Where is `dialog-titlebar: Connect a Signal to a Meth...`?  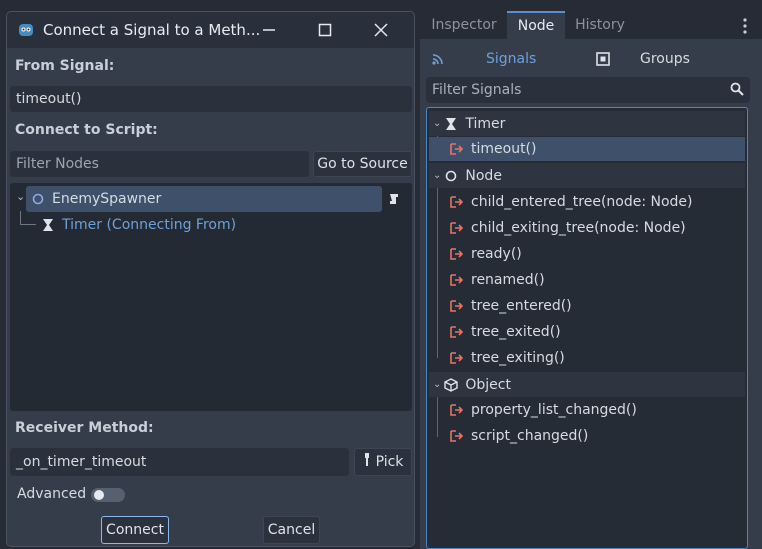 dialog-titlebar: Connect a Signal to a Meth... is located at coordinates (210, 30).